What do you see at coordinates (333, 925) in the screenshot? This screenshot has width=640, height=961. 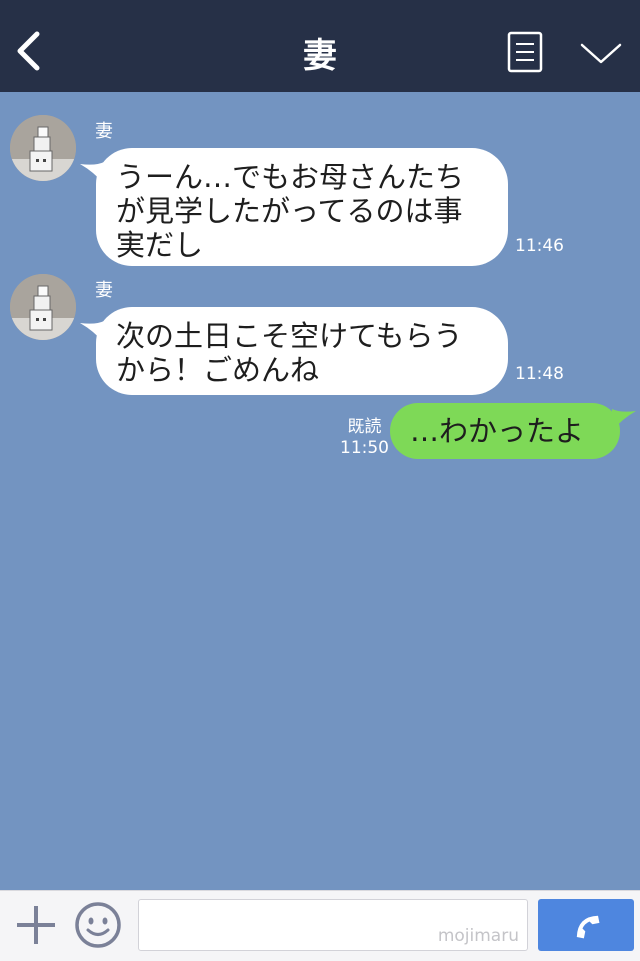 I see `message-input: mojimaru` at bounding box center [333, 925].